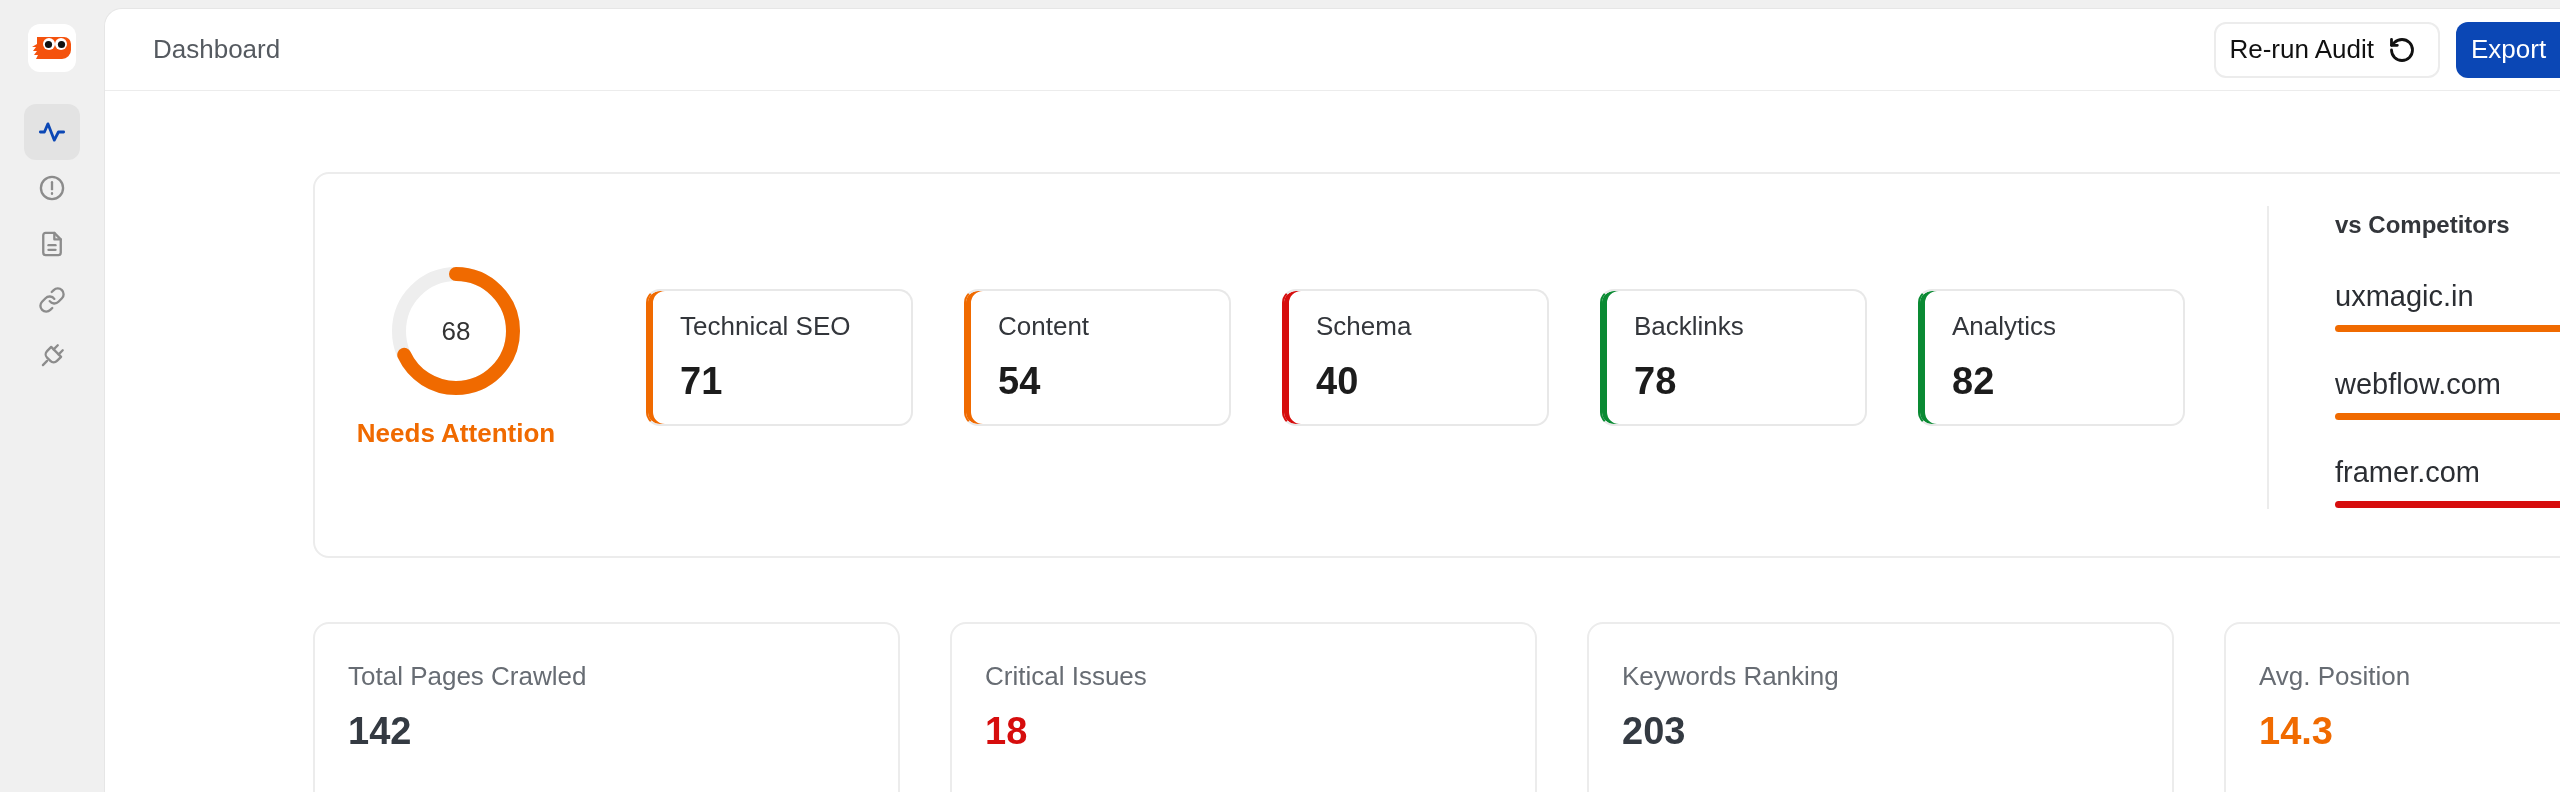 This screenshot has height=792, width=2560. What do you see at coordinates (766, 326) in the screenshot?
I see `category-label: Technical SEO` at bounding box center [766, 326].